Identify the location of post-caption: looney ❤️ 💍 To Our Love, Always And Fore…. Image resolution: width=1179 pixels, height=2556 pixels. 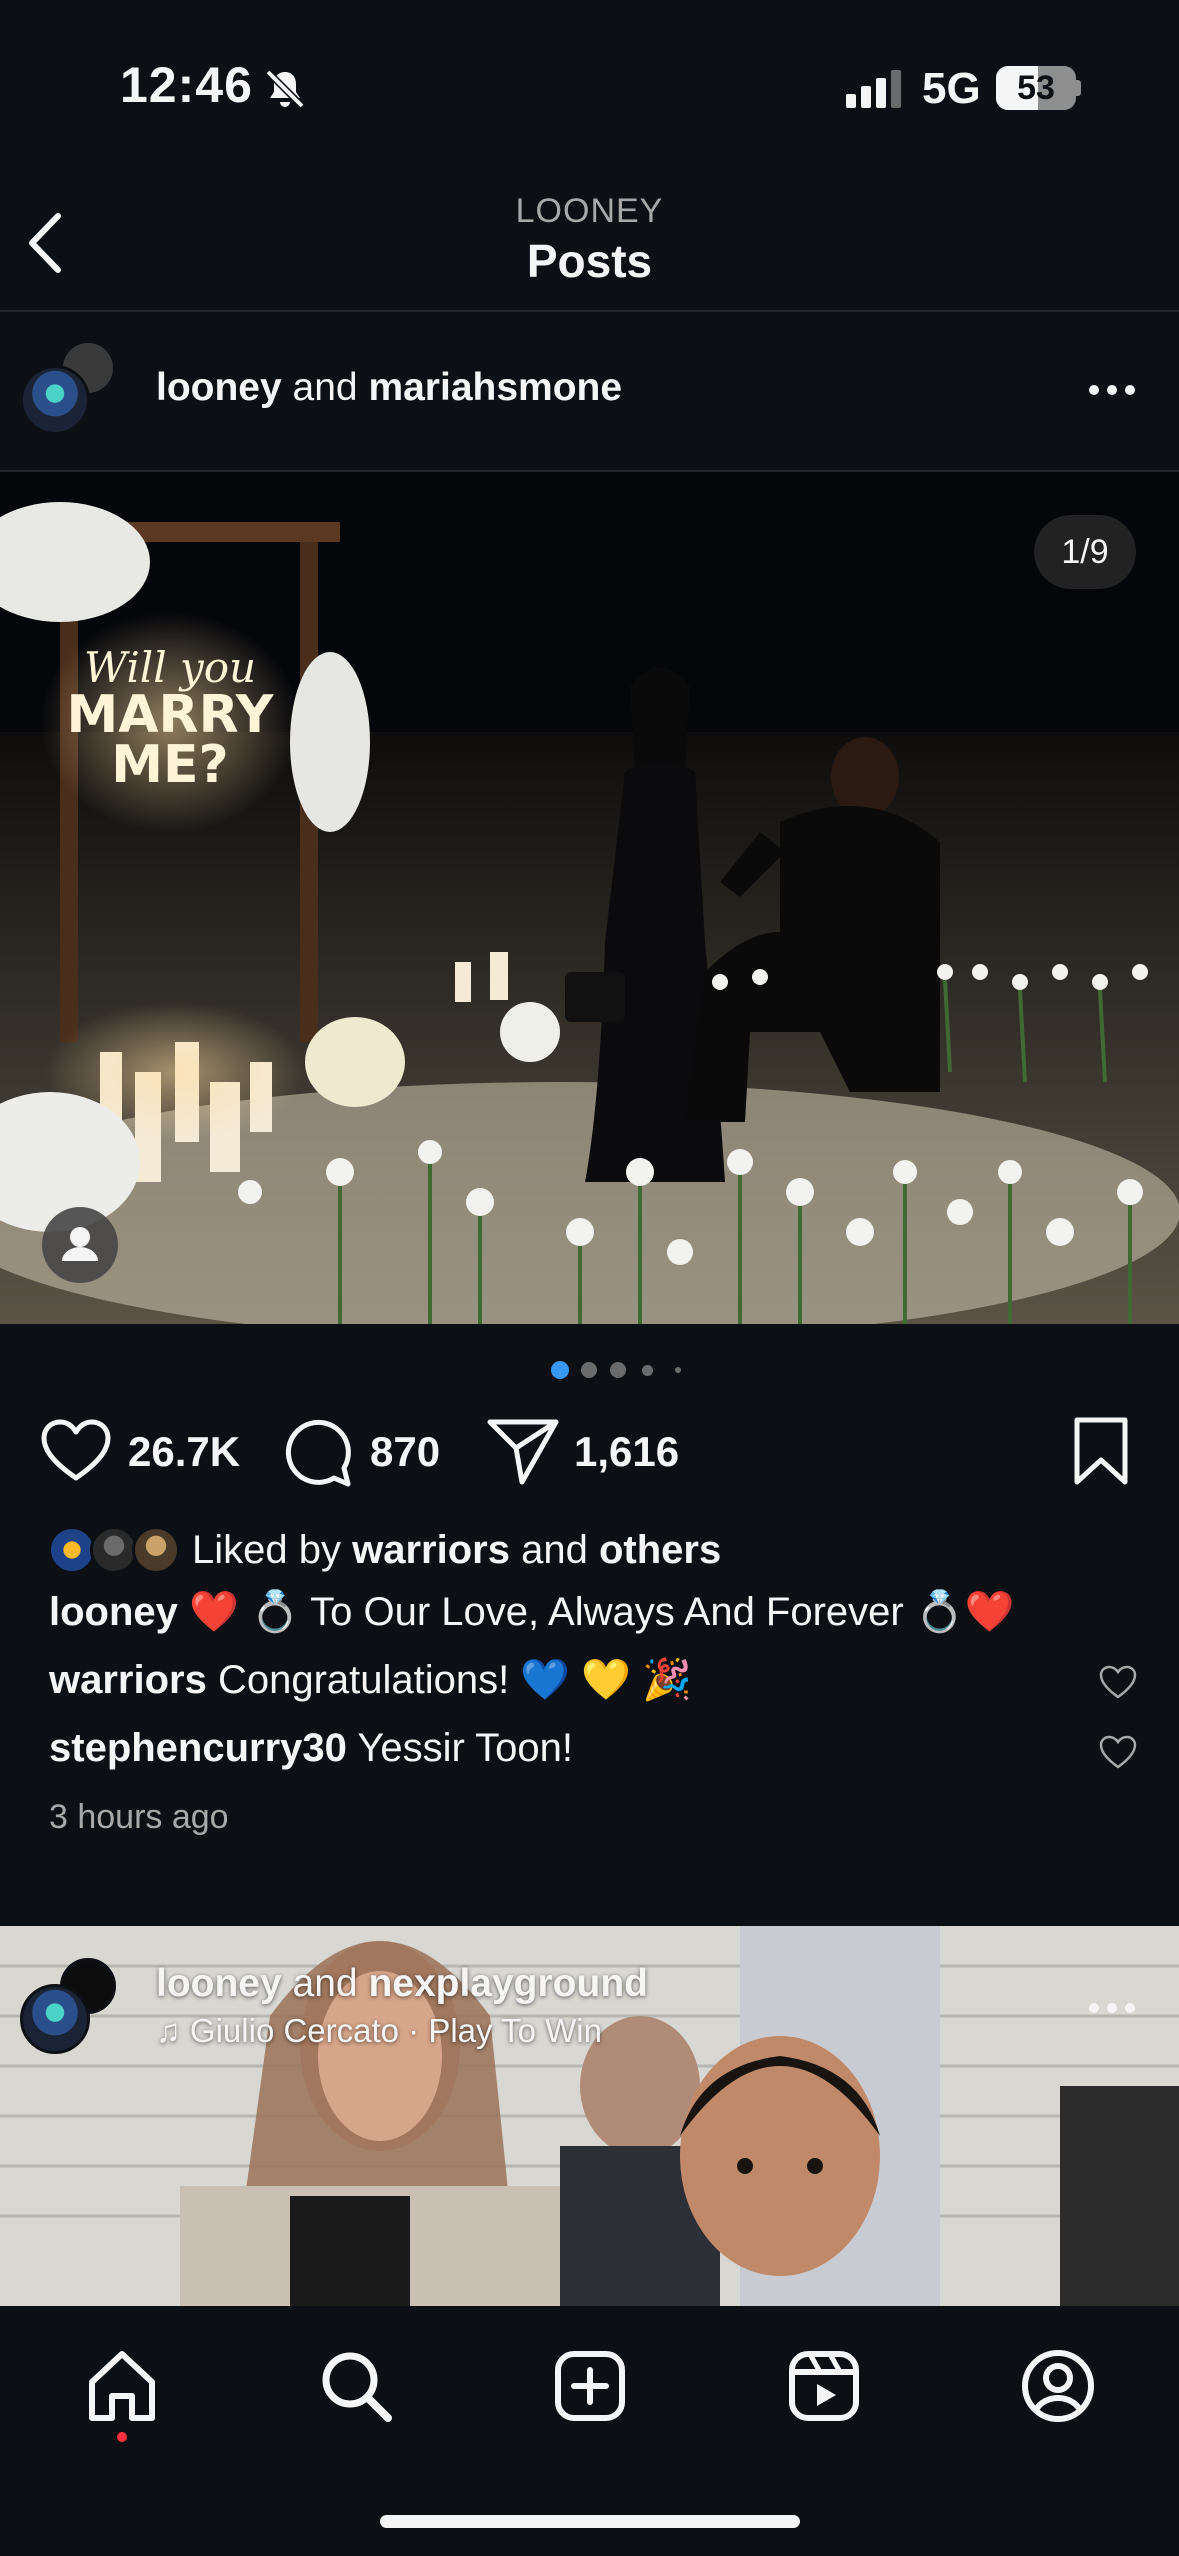
(531, 1611).